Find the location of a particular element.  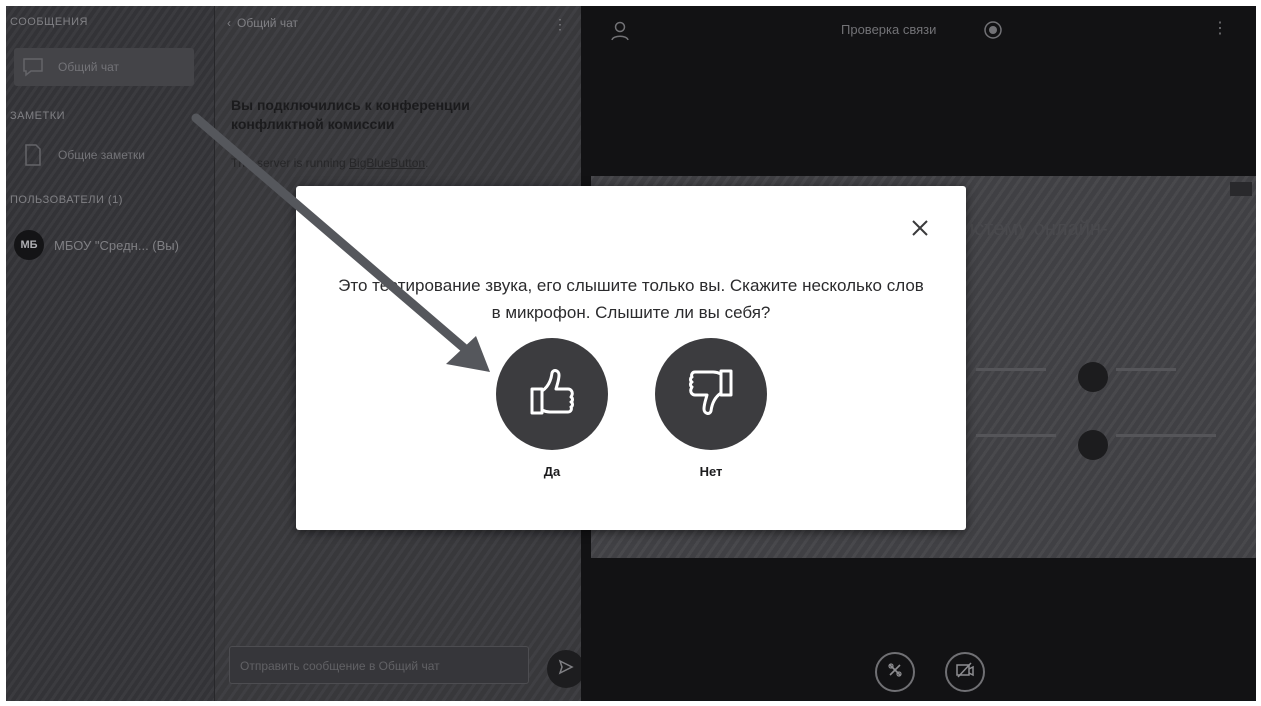

no-label: Нет is located at coordinates (711, 471).